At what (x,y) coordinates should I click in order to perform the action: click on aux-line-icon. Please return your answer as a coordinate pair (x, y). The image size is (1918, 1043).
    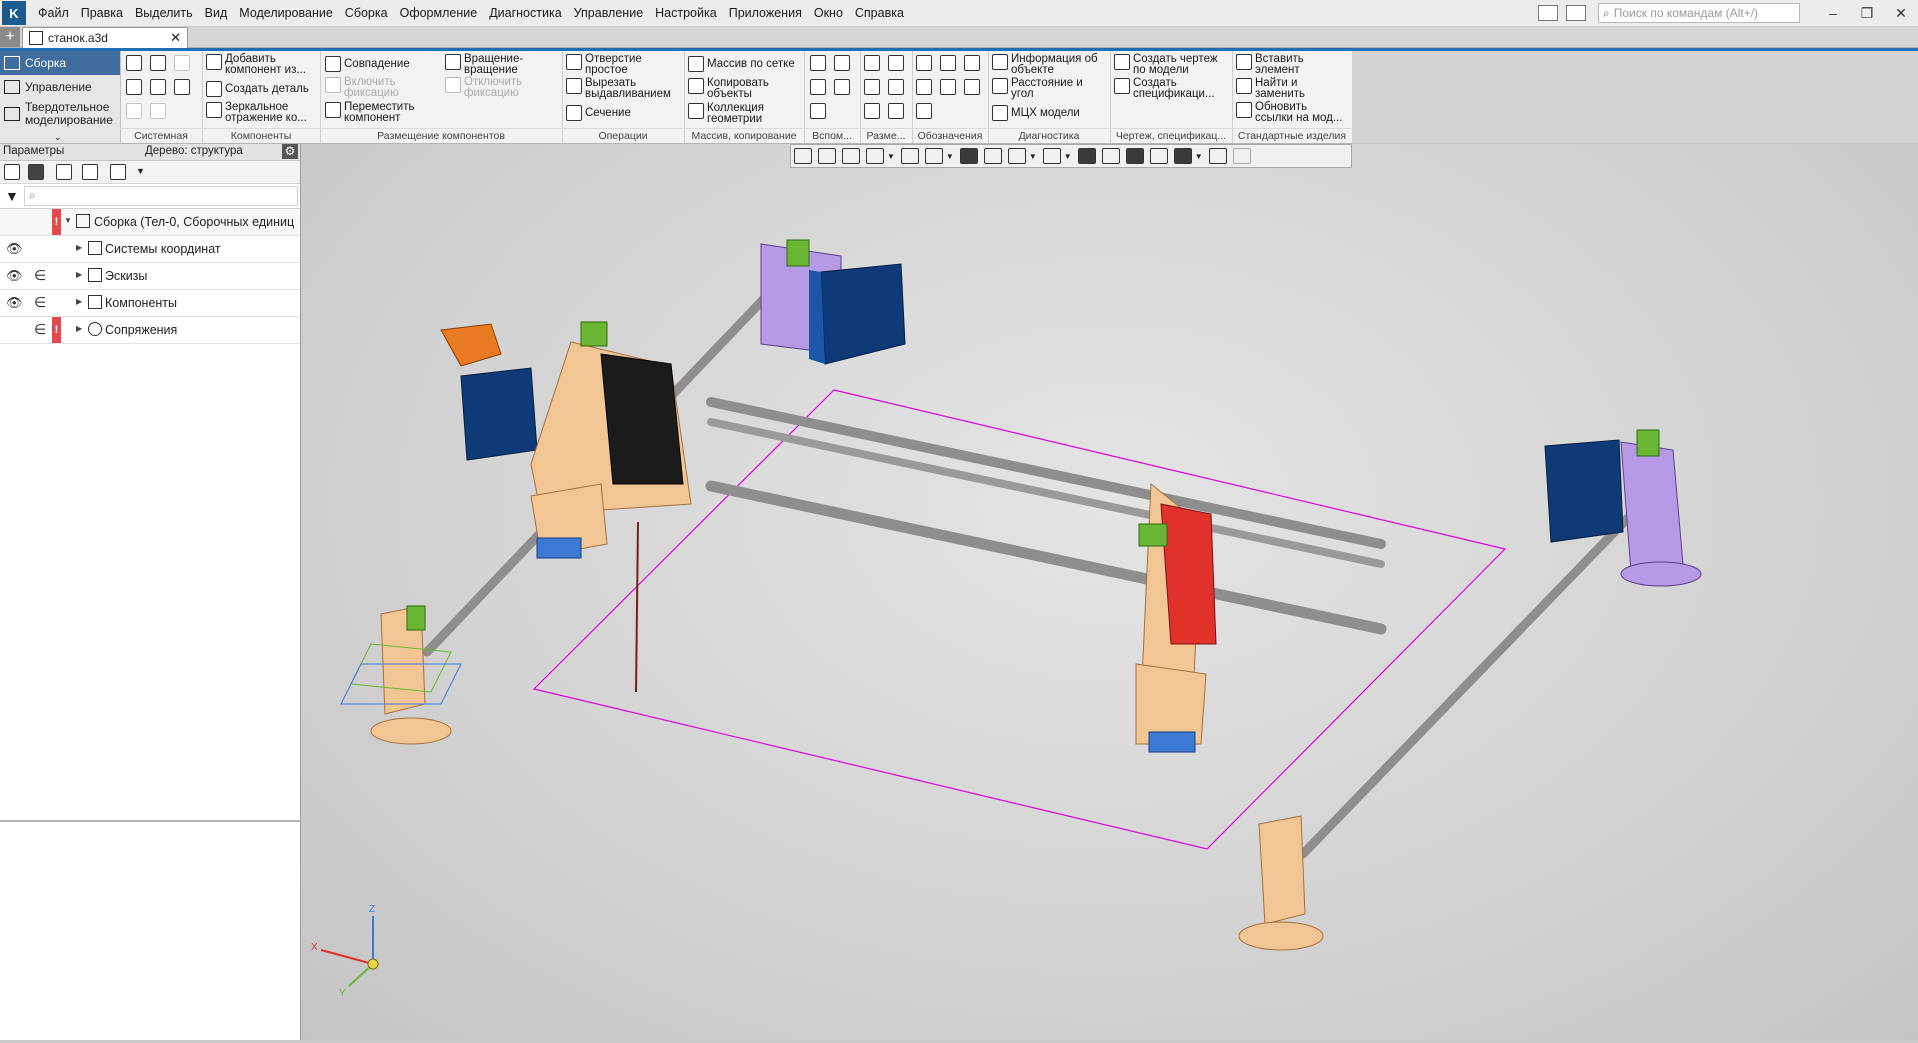
    Looking at the image, I should click on (818, 111).